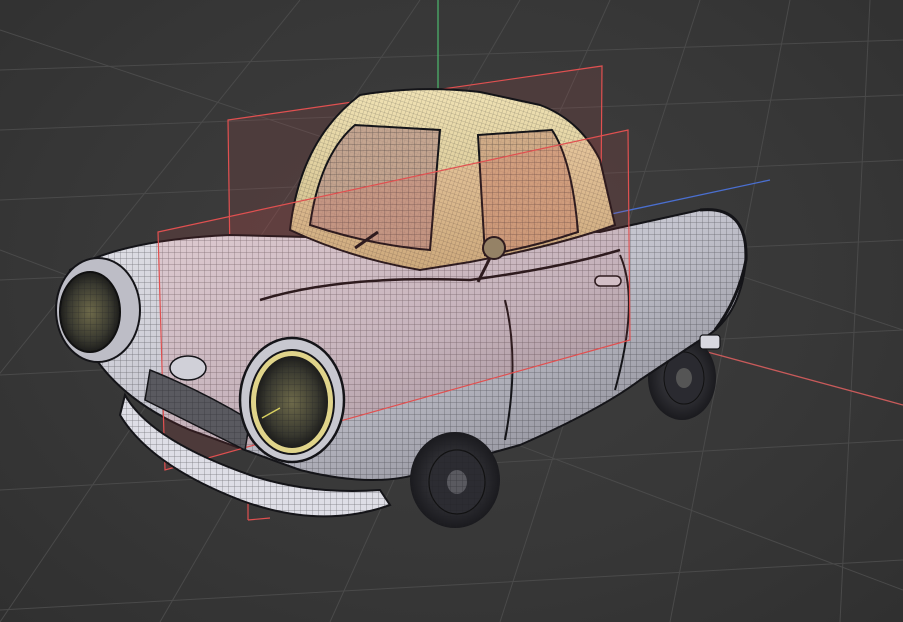 Image resolution: width=903 pixels, height=622 pixels. I want to click on left-headlight, so click(98, 310).